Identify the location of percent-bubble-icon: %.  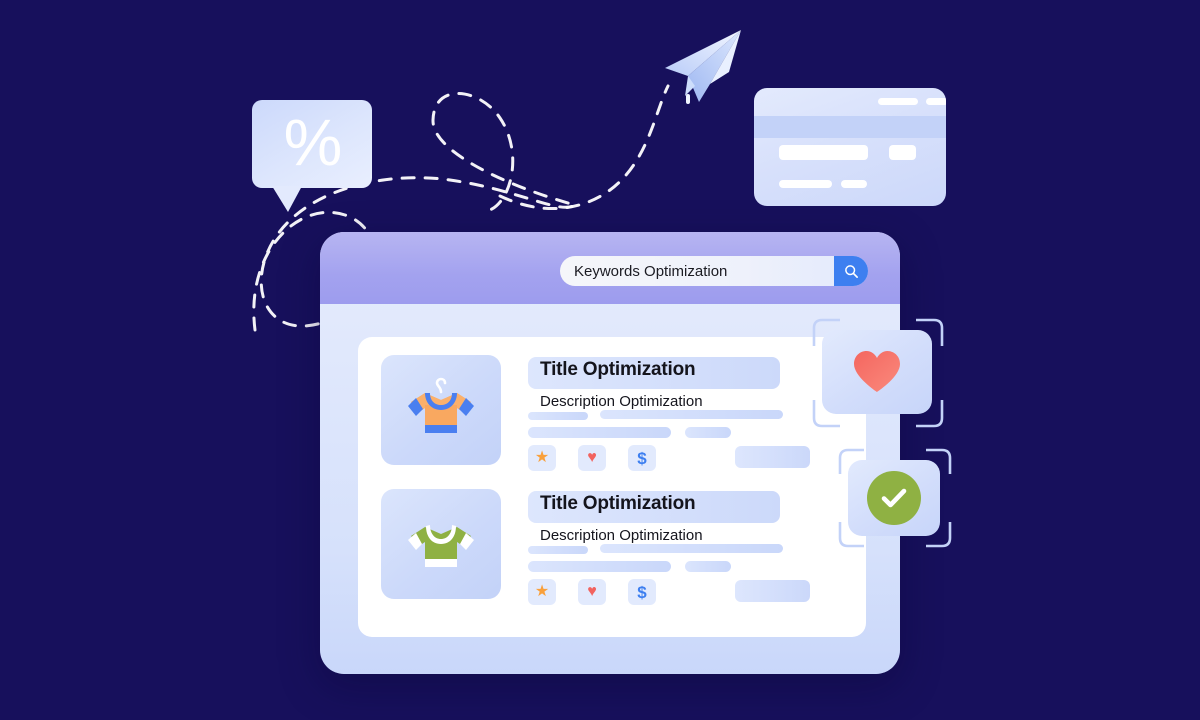
(312, 144).